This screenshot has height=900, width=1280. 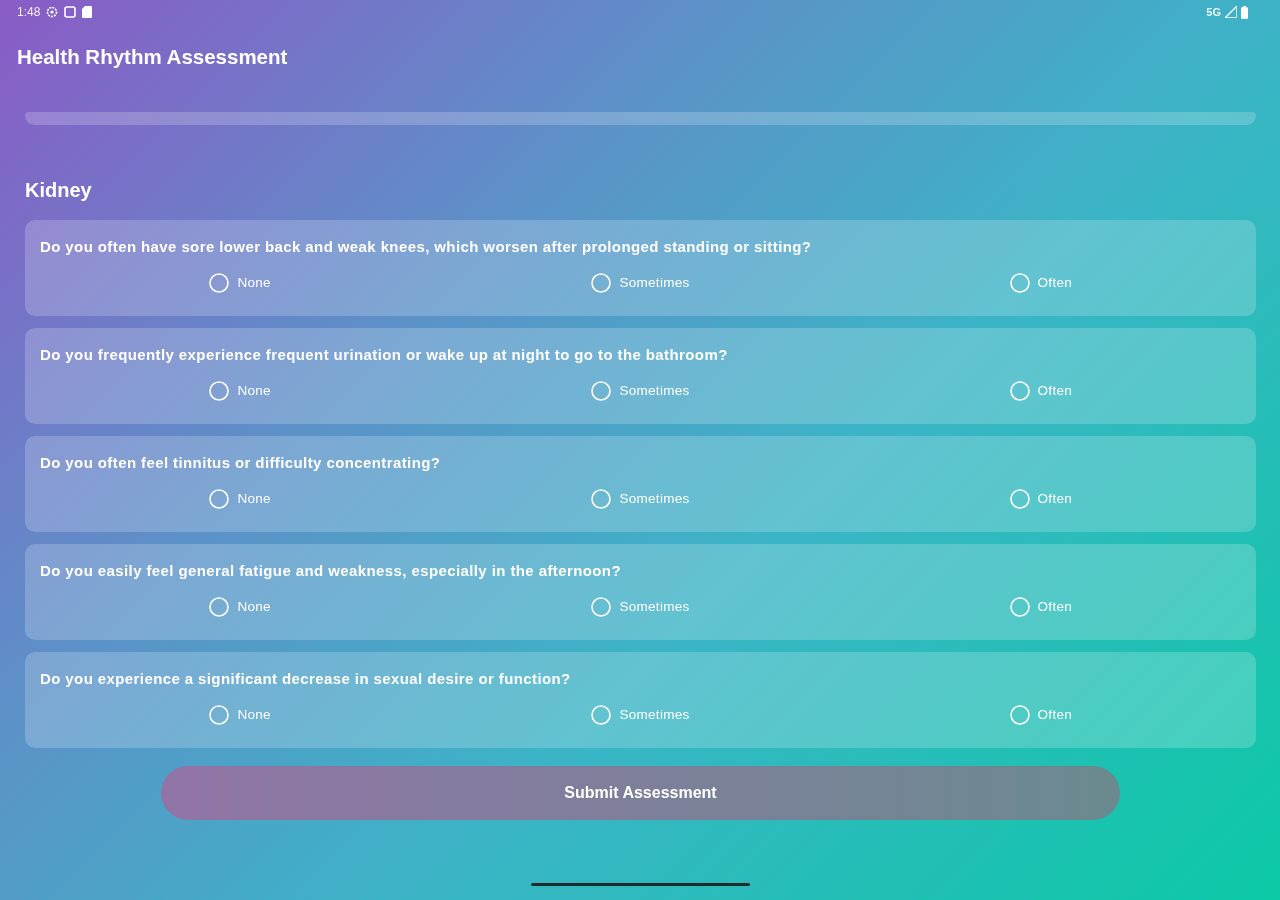 What do you see at coordinates (29, 12) in the screenshot?
I see `status-time: 1:48` at bounding box center [29, 12].